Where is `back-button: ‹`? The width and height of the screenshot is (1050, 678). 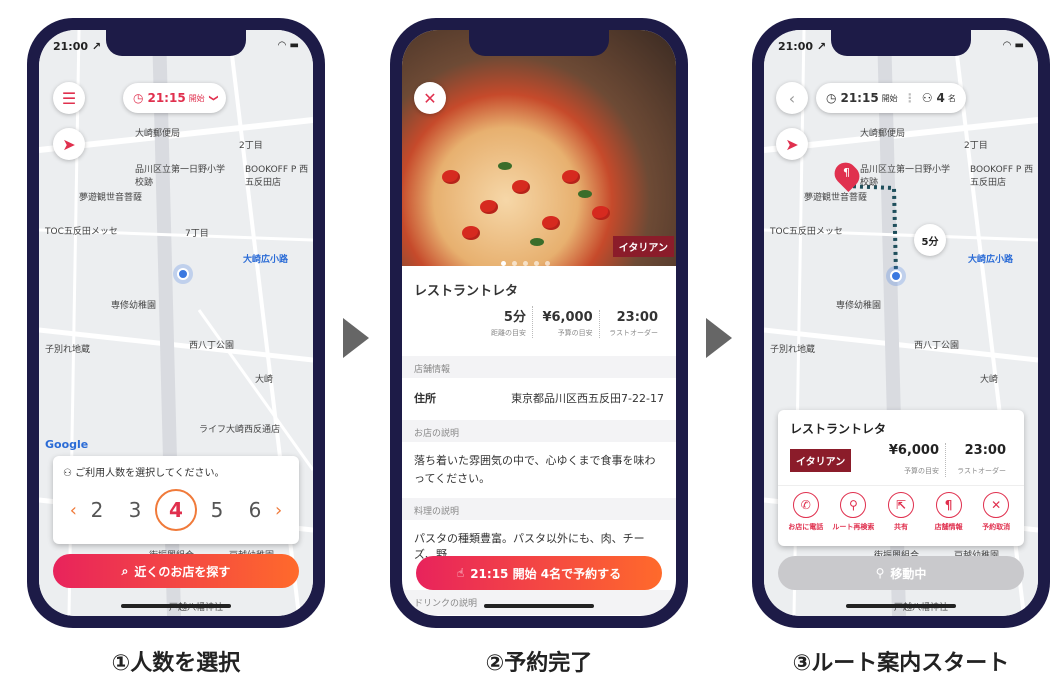 back-button: ‹ is located at coordinates (792, 98).